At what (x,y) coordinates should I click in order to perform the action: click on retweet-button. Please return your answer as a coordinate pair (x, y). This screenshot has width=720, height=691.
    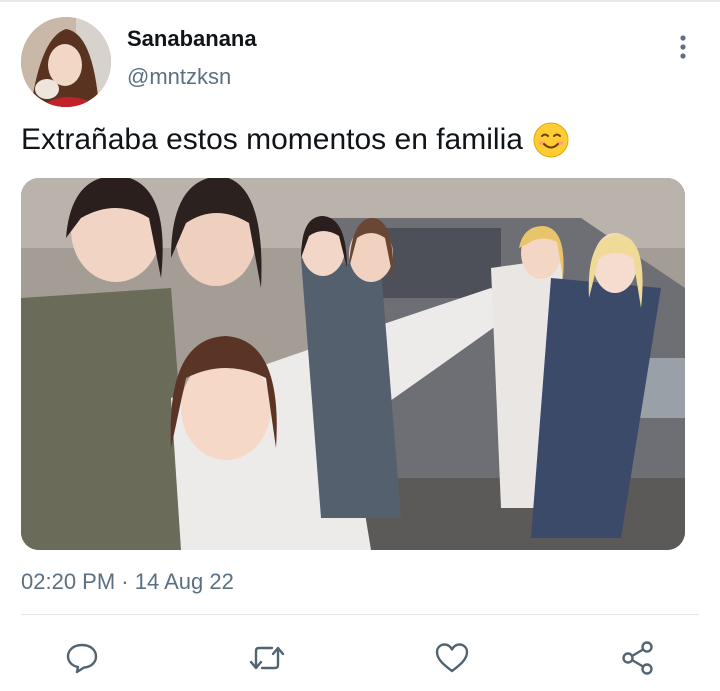
    Looking at the image, I should click on (267, 658).